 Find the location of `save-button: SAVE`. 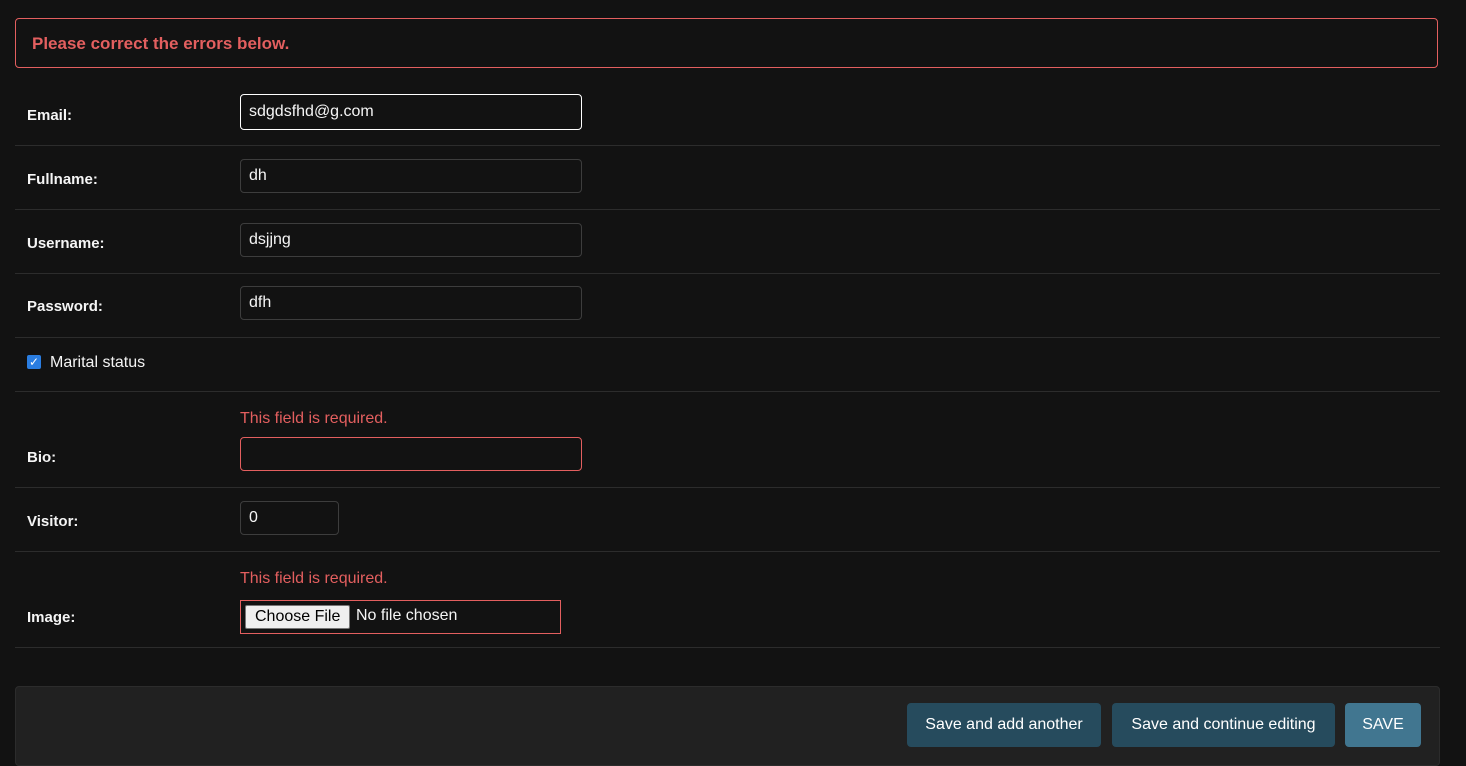

save-button: SAVE is located at coordinates (1383, 725).